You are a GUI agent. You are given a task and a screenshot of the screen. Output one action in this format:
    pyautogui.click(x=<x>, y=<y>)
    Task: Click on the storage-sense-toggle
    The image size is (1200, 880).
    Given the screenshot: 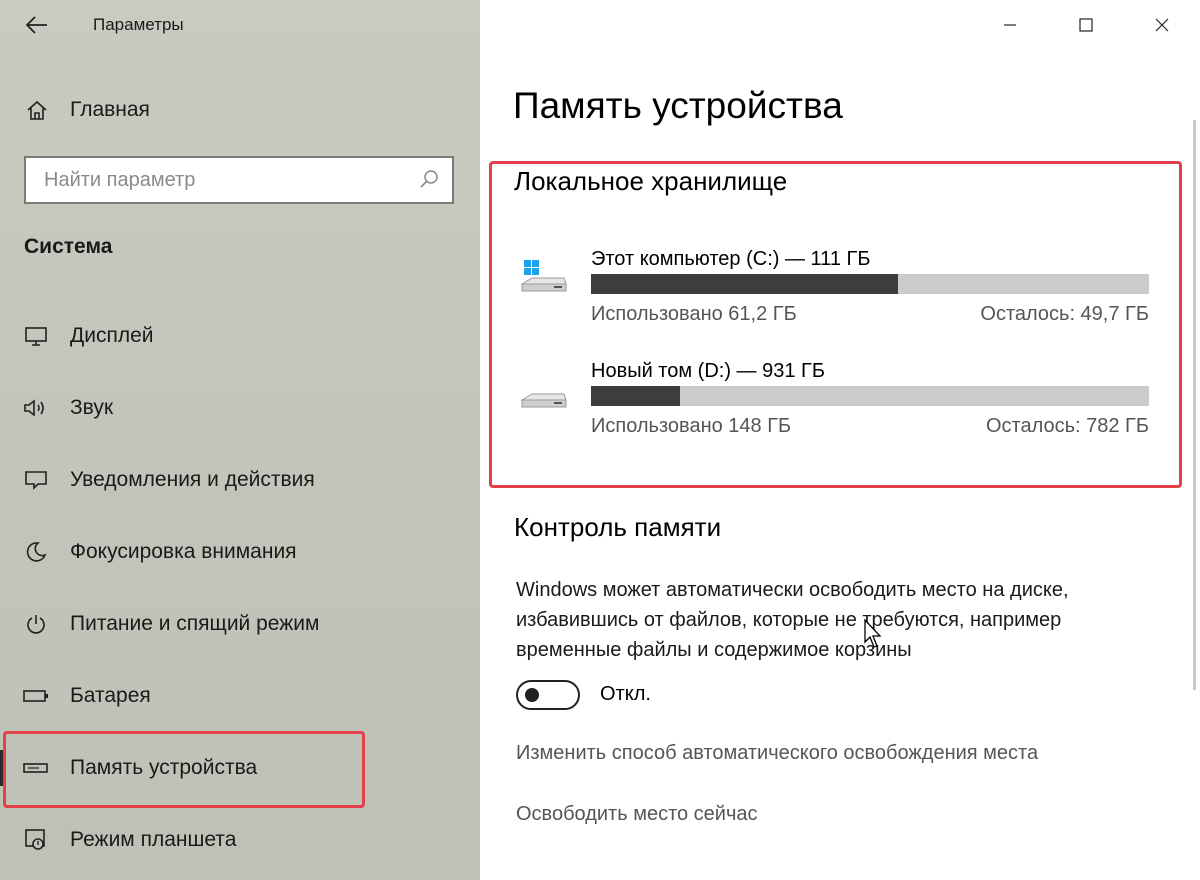 What is the action you would take?
    pyautogui.click(x=548, y=695)
    